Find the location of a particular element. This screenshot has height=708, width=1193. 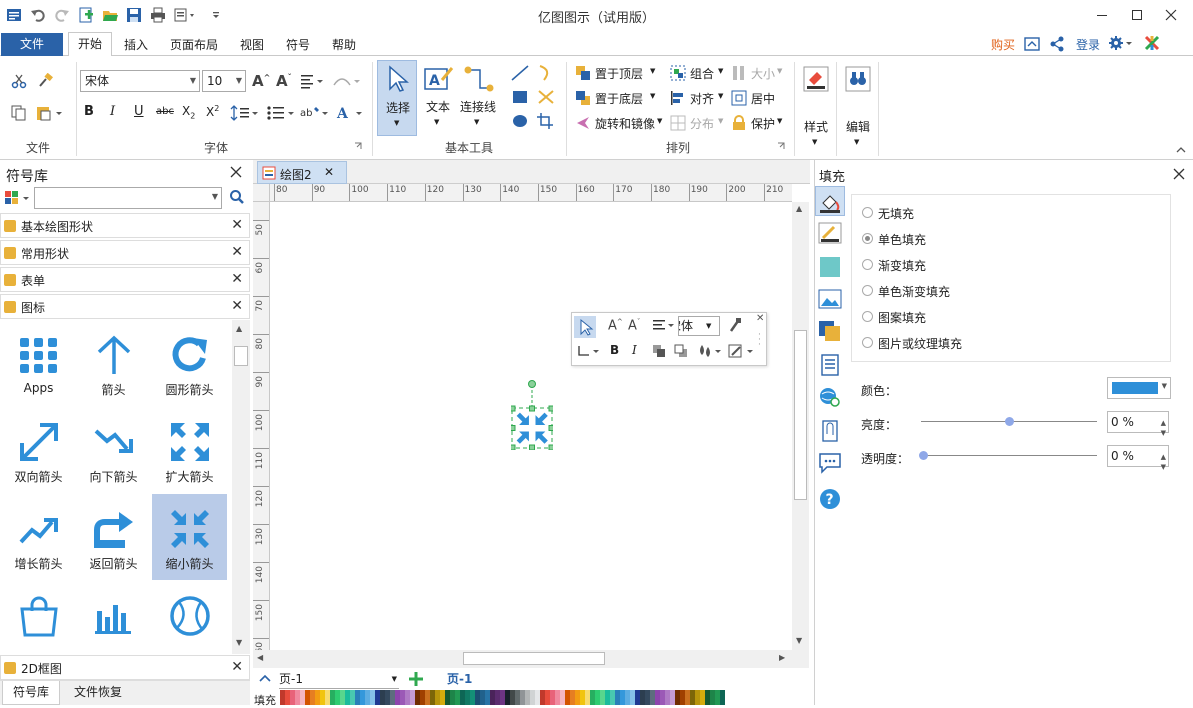

transparency-slider-track is located at coordinates (1009, 455).